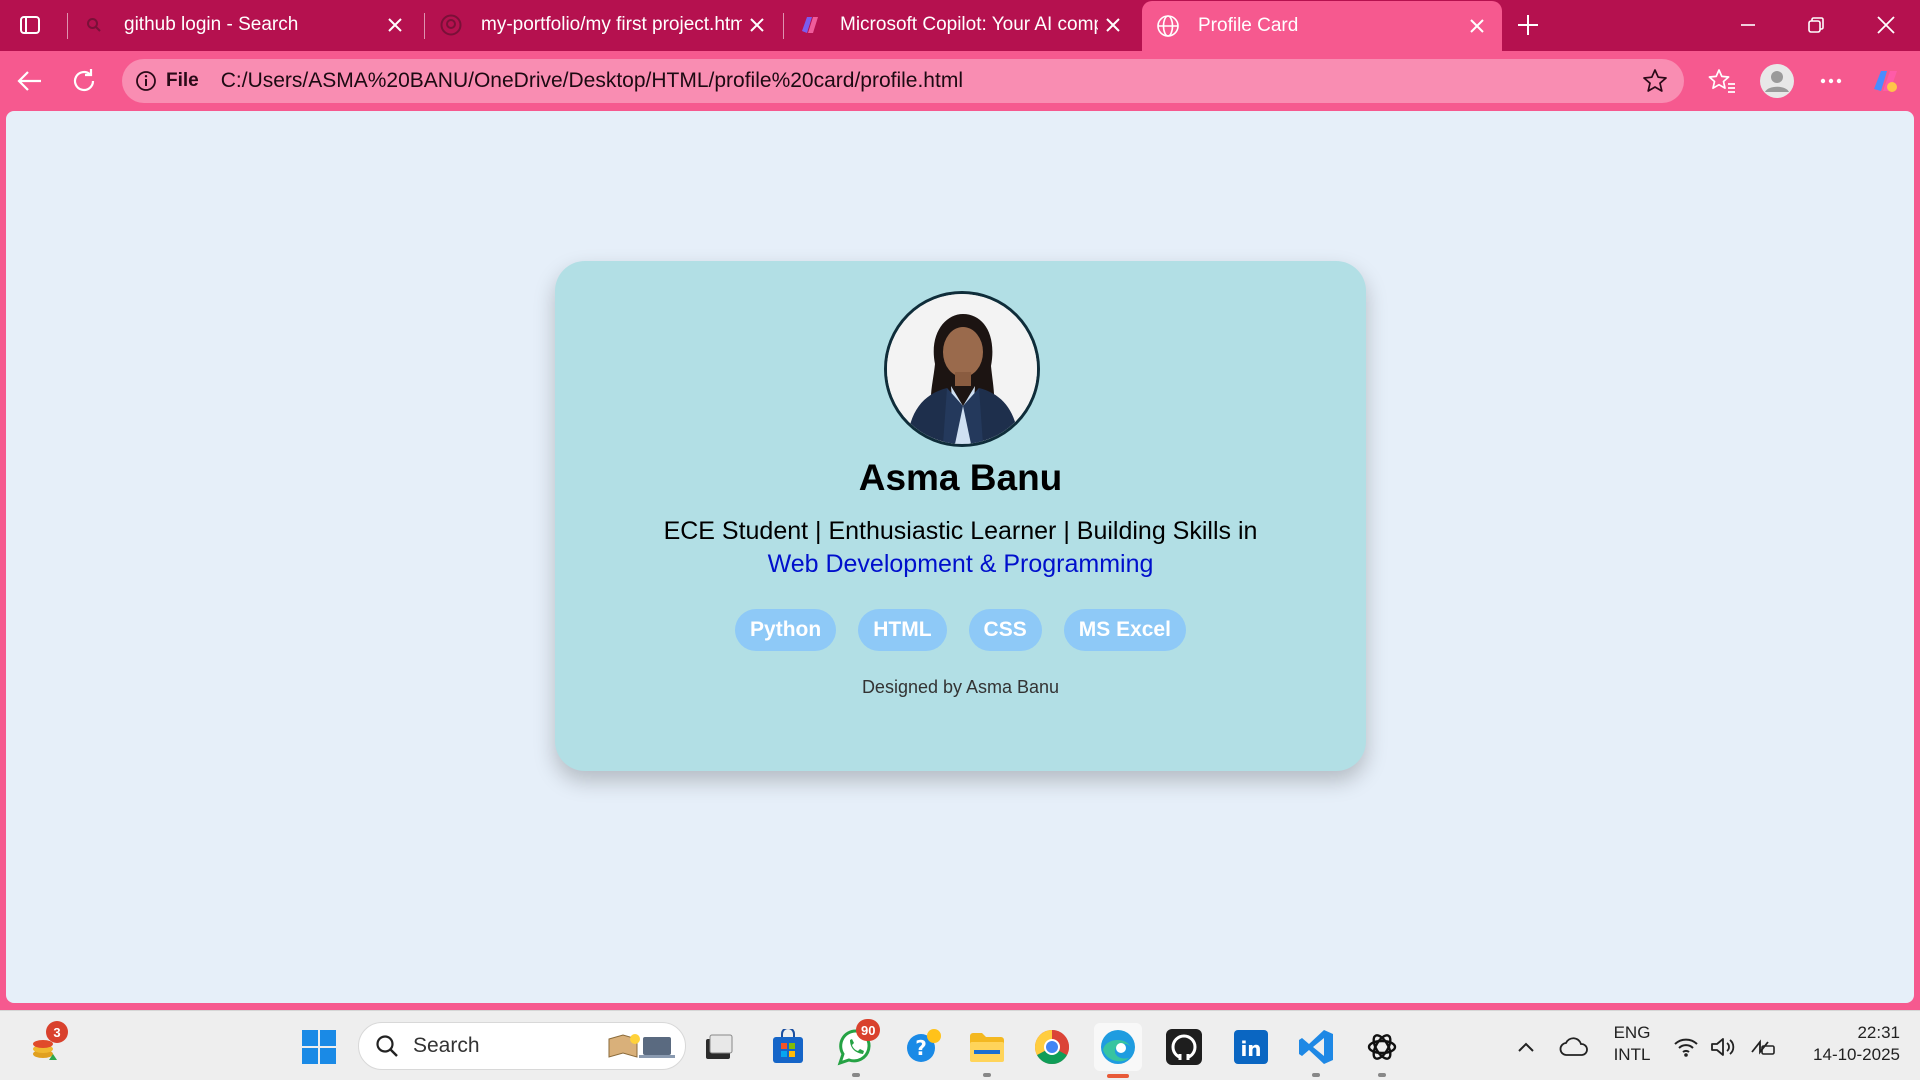 This screenshot has width=1920, height=1080. I want to click on file-explorer-button, so click(987, 1050).